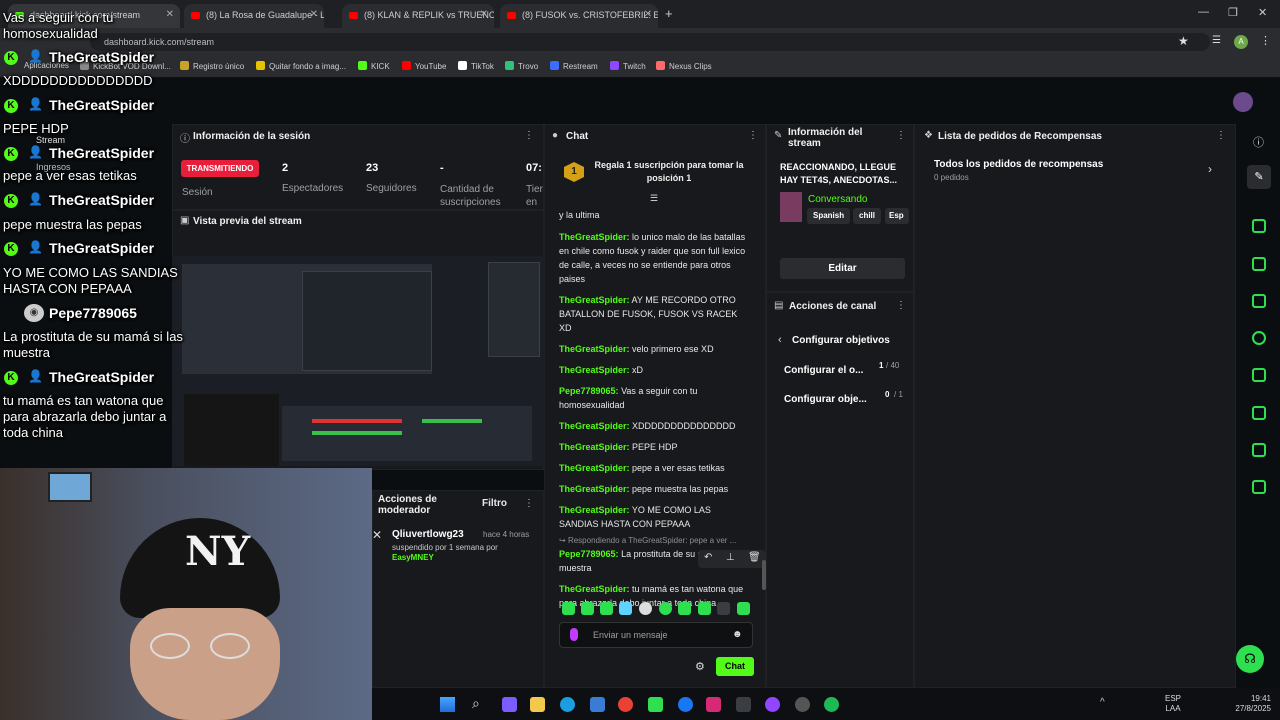 This screenshot has width=1280, height=720. Describe the element at coordinates (579, 16) in the screenshot. I see `browser-tab: (8) FUSOK vs. CRISTOFEBRIL: E ✕` at that location.